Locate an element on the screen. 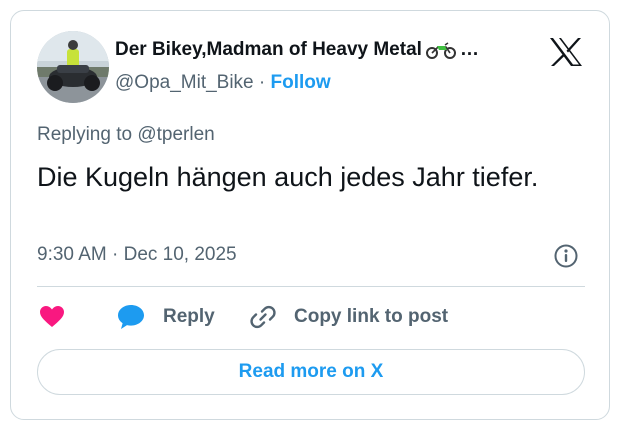 The image size is (620, 430). author-handle: @Opa_Mit_Bike is located at coordinates (184, 82).